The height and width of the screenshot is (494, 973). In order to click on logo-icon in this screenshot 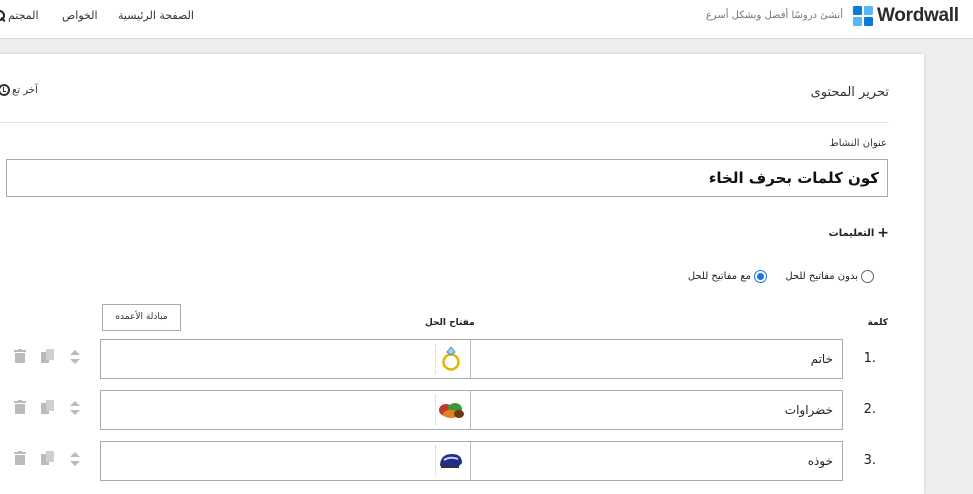, I will do `click(863, 16)`.